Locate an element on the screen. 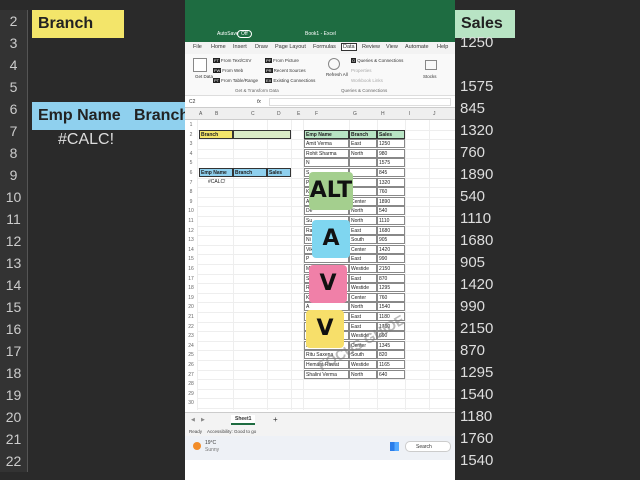 The height and width of the screenshot is (480, 640). left-header-cell: Emp Name is located at coordinates (216, 172).